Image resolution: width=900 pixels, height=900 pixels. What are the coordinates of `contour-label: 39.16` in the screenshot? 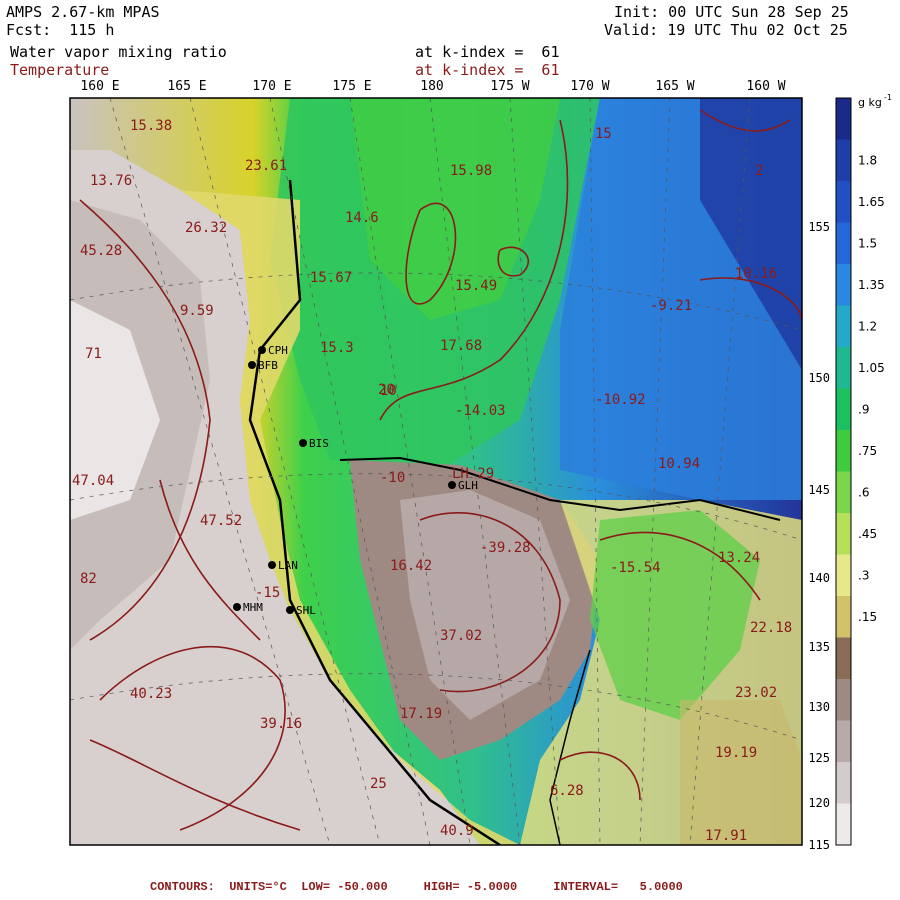 It's located at (281, 724).